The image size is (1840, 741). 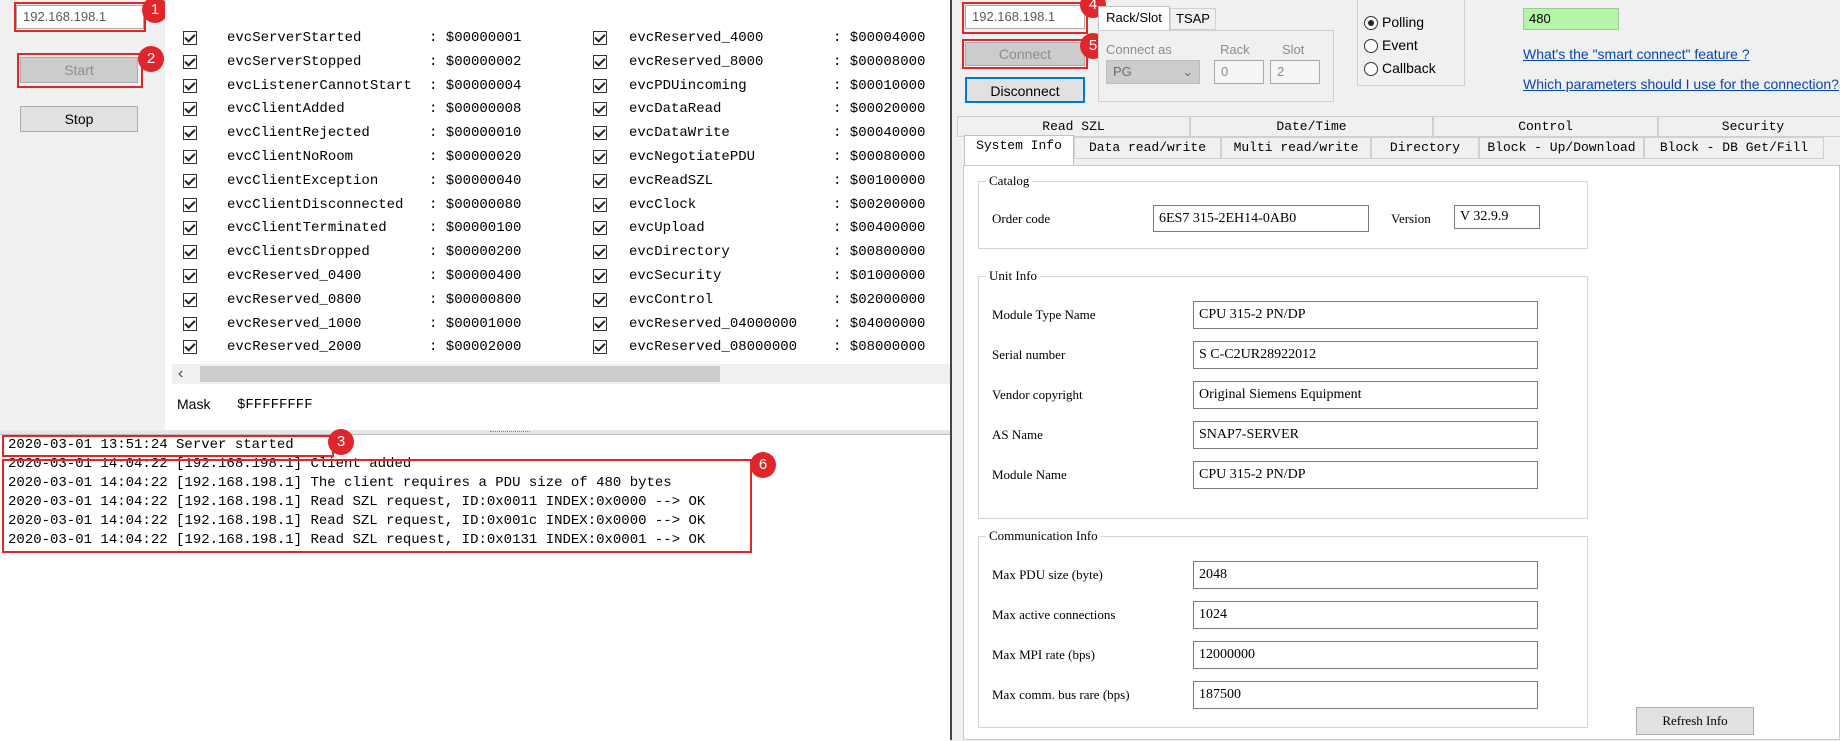 What do you see at coordinates (360, 324) in the screenshot?
I see `event-row: evcReserved_1000: $00001000` at bounding box center [360, 324].